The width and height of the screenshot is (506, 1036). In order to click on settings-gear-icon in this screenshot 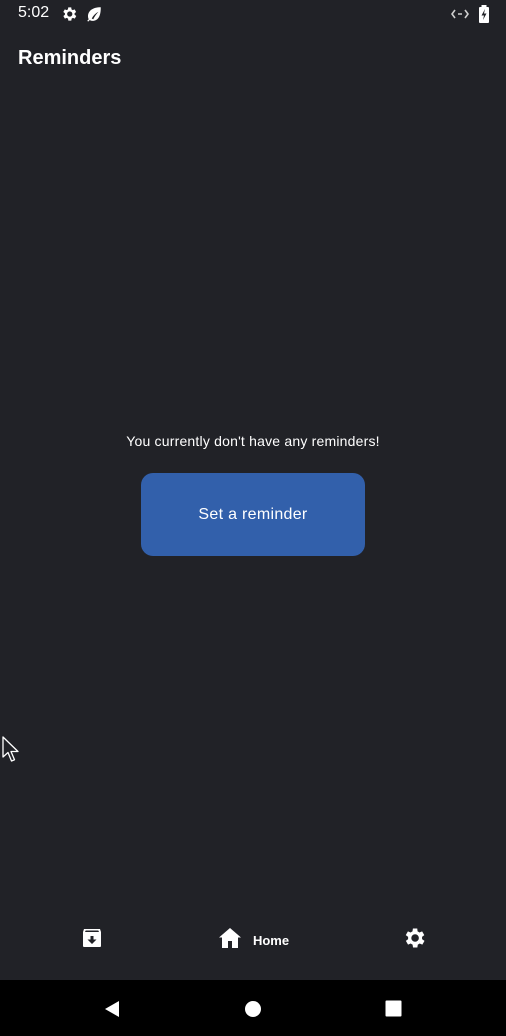, I will do `click(69, 16)`.